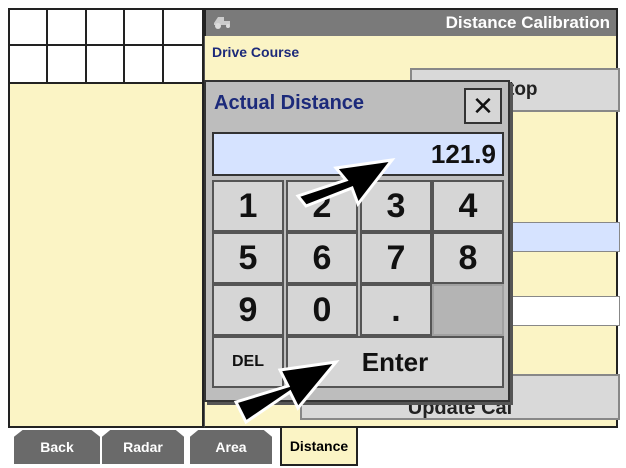 This screenshot has height=468, width=626. Describe the element at coordinates (256, 52) in the screenshot. I see `drive-course-label: Drive Course` at that location.